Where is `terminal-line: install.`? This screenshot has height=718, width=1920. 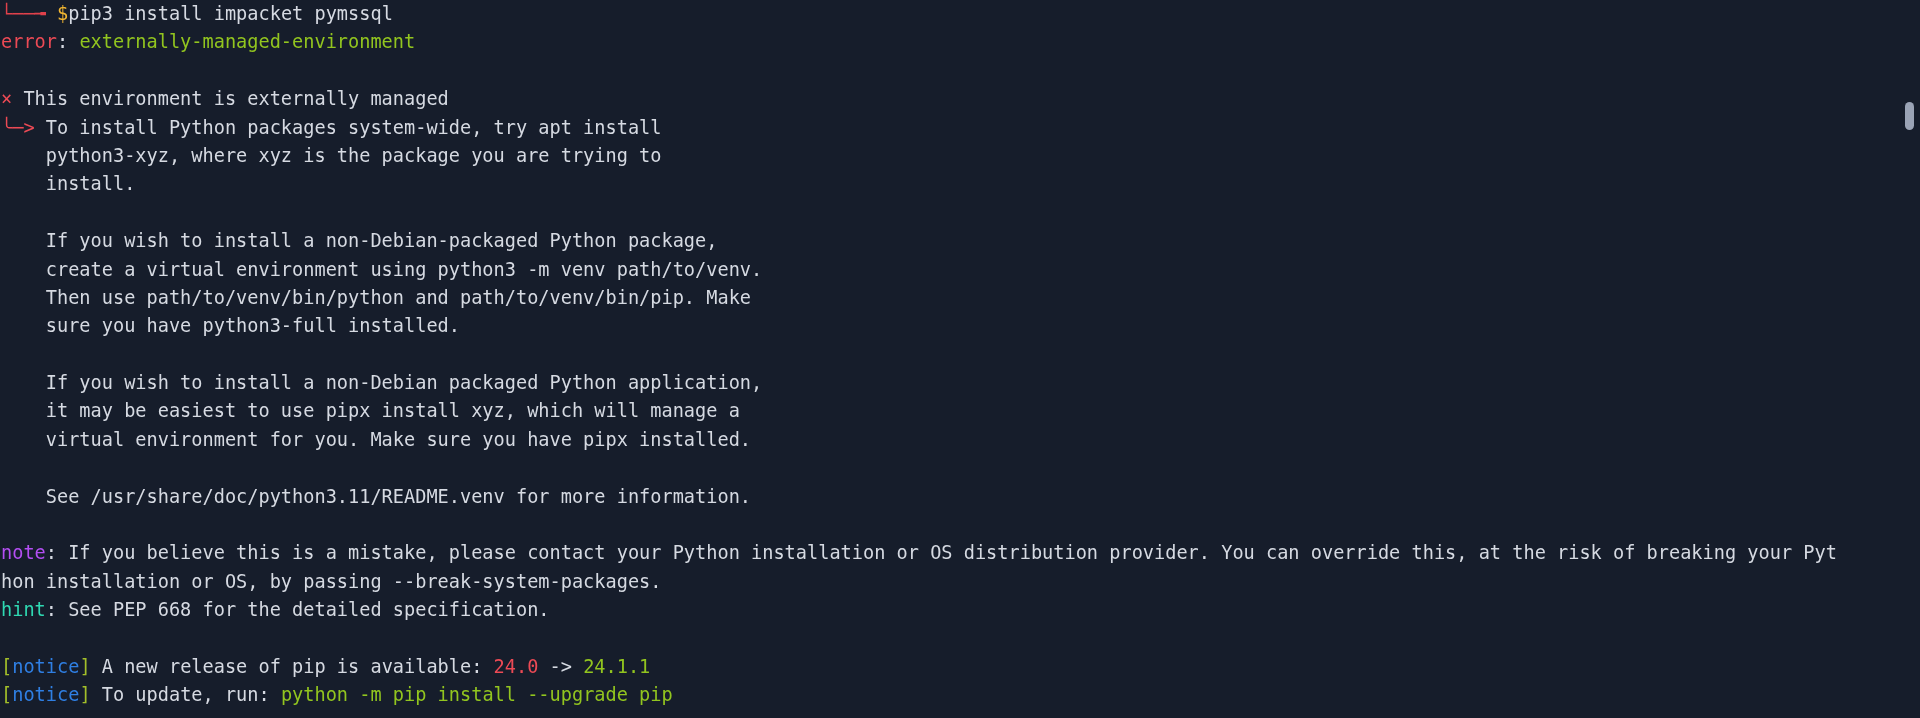 terminal-line: install. is located at coordinates (90, 184).